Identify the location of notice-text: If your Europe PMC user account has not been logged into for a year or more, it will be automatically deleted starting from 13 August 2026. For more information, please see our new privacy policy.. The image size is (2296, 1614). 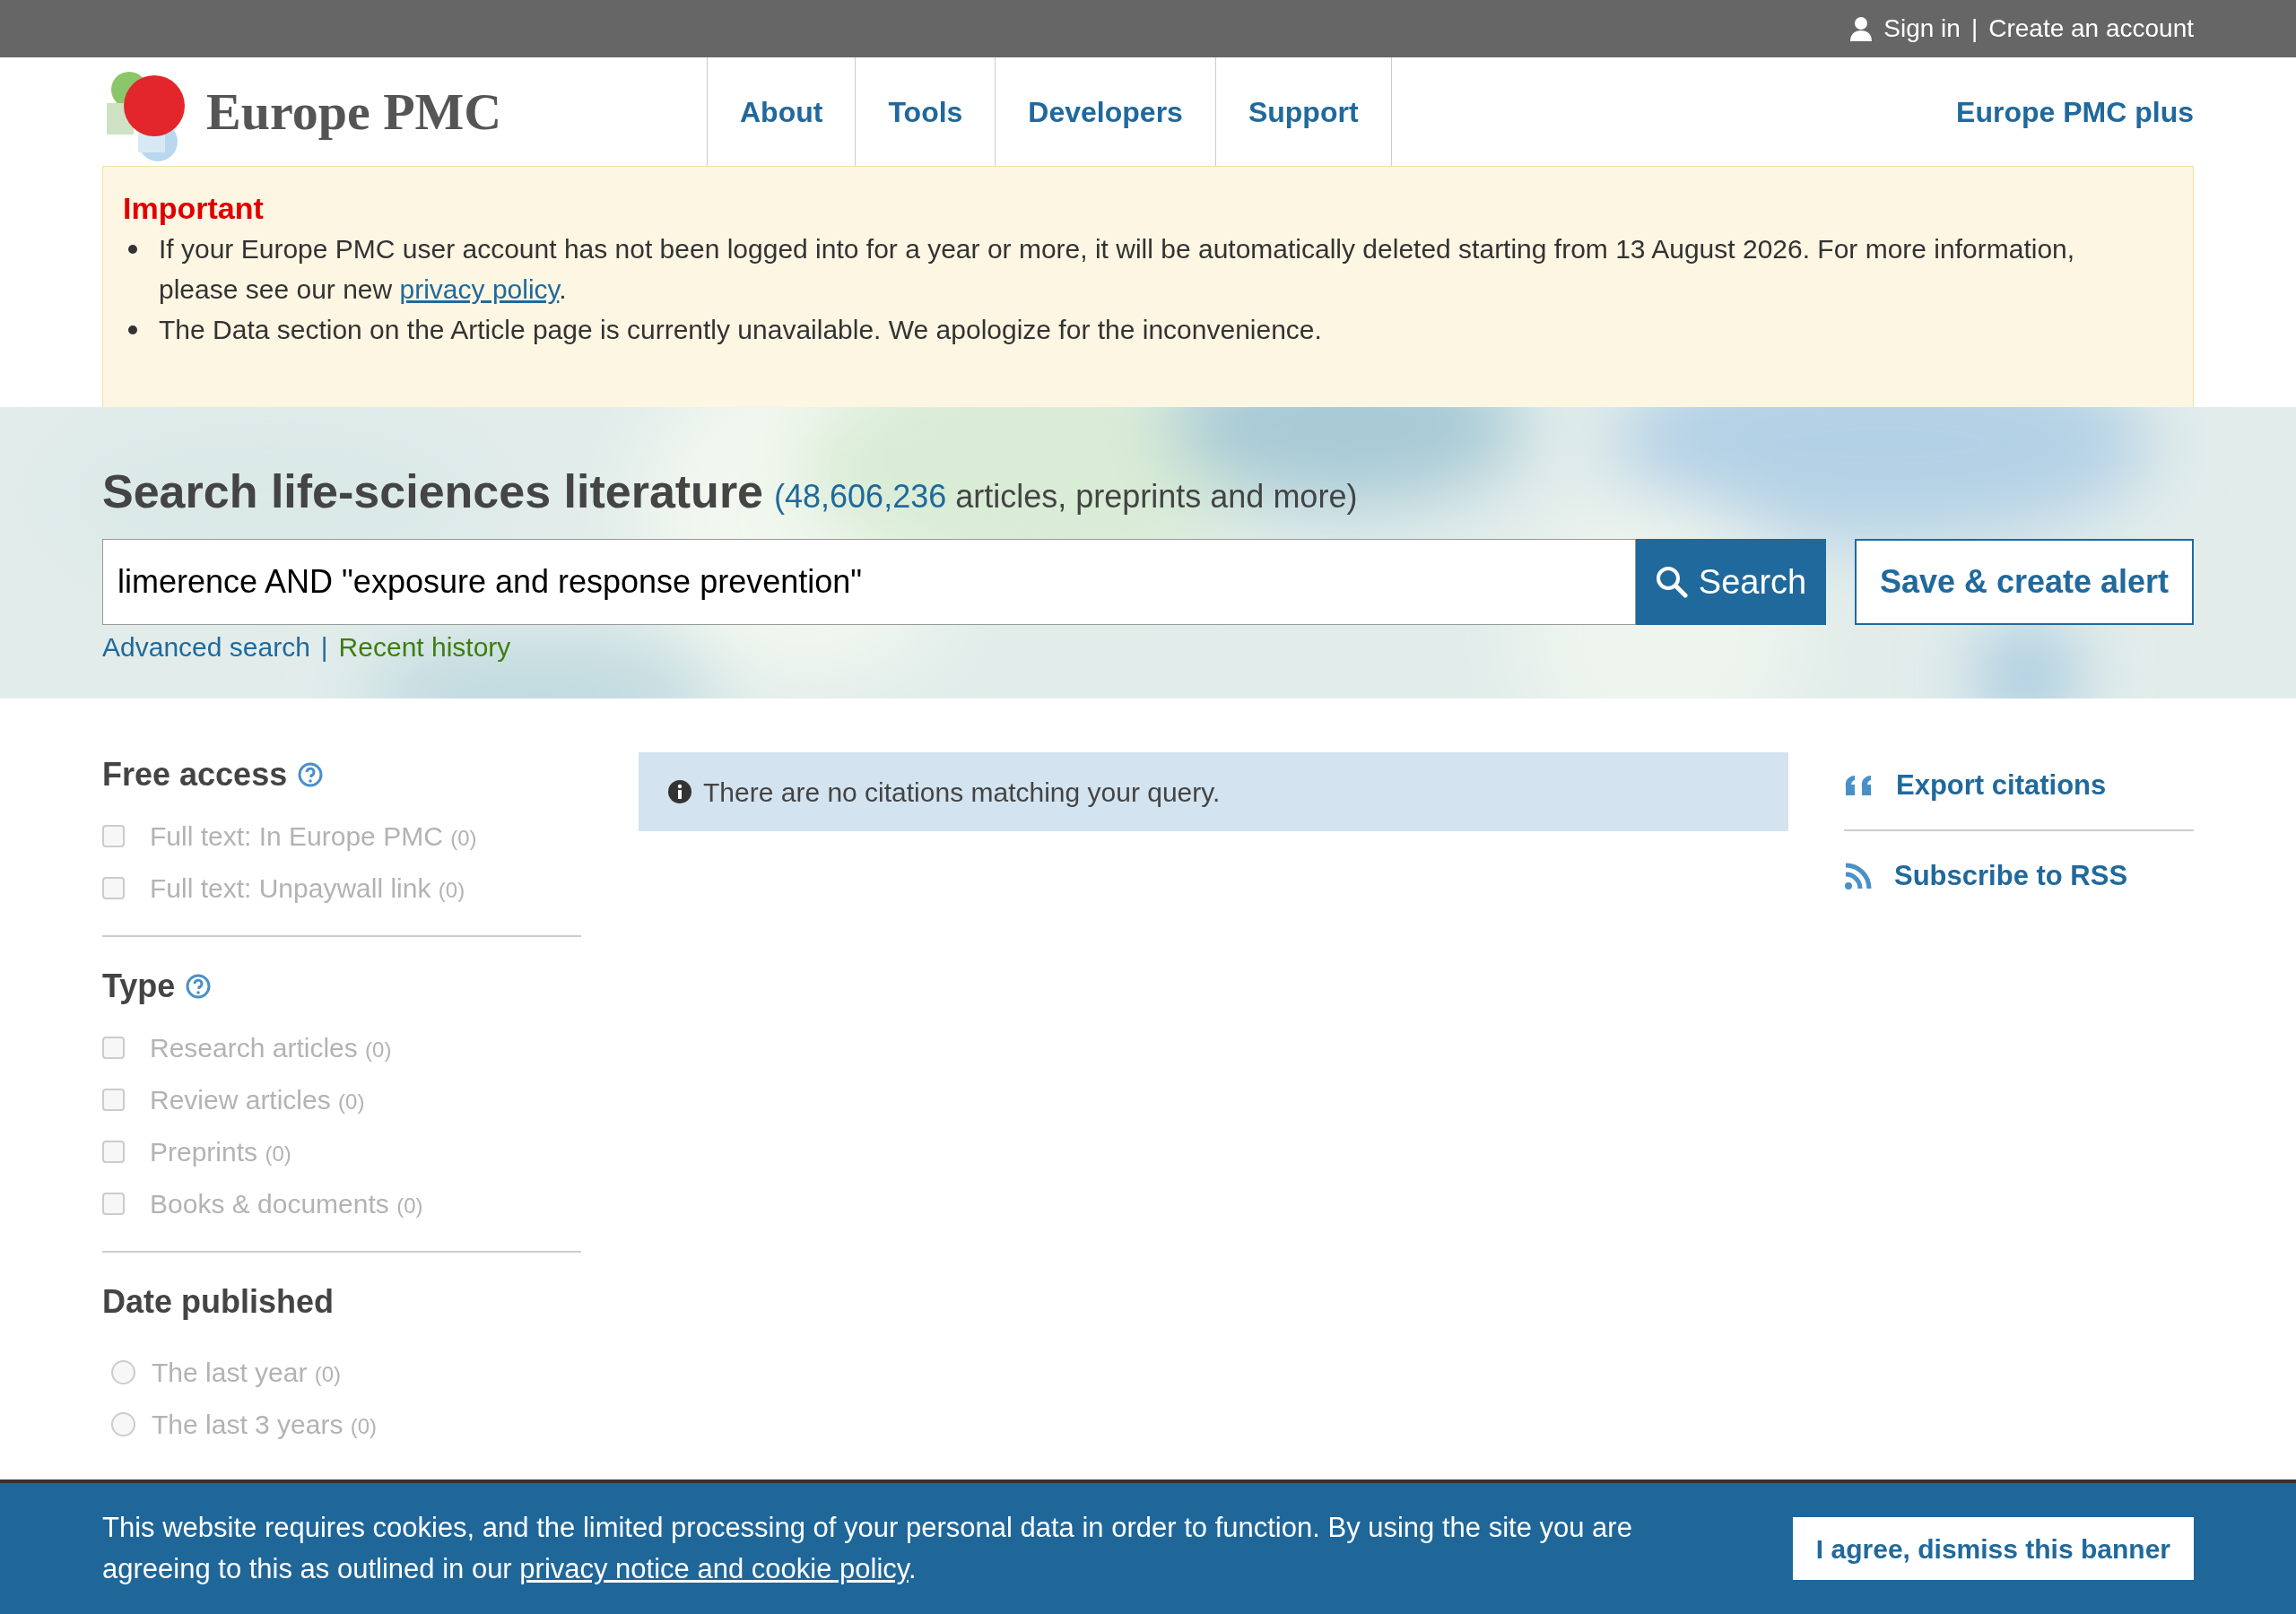
(1117, 269).